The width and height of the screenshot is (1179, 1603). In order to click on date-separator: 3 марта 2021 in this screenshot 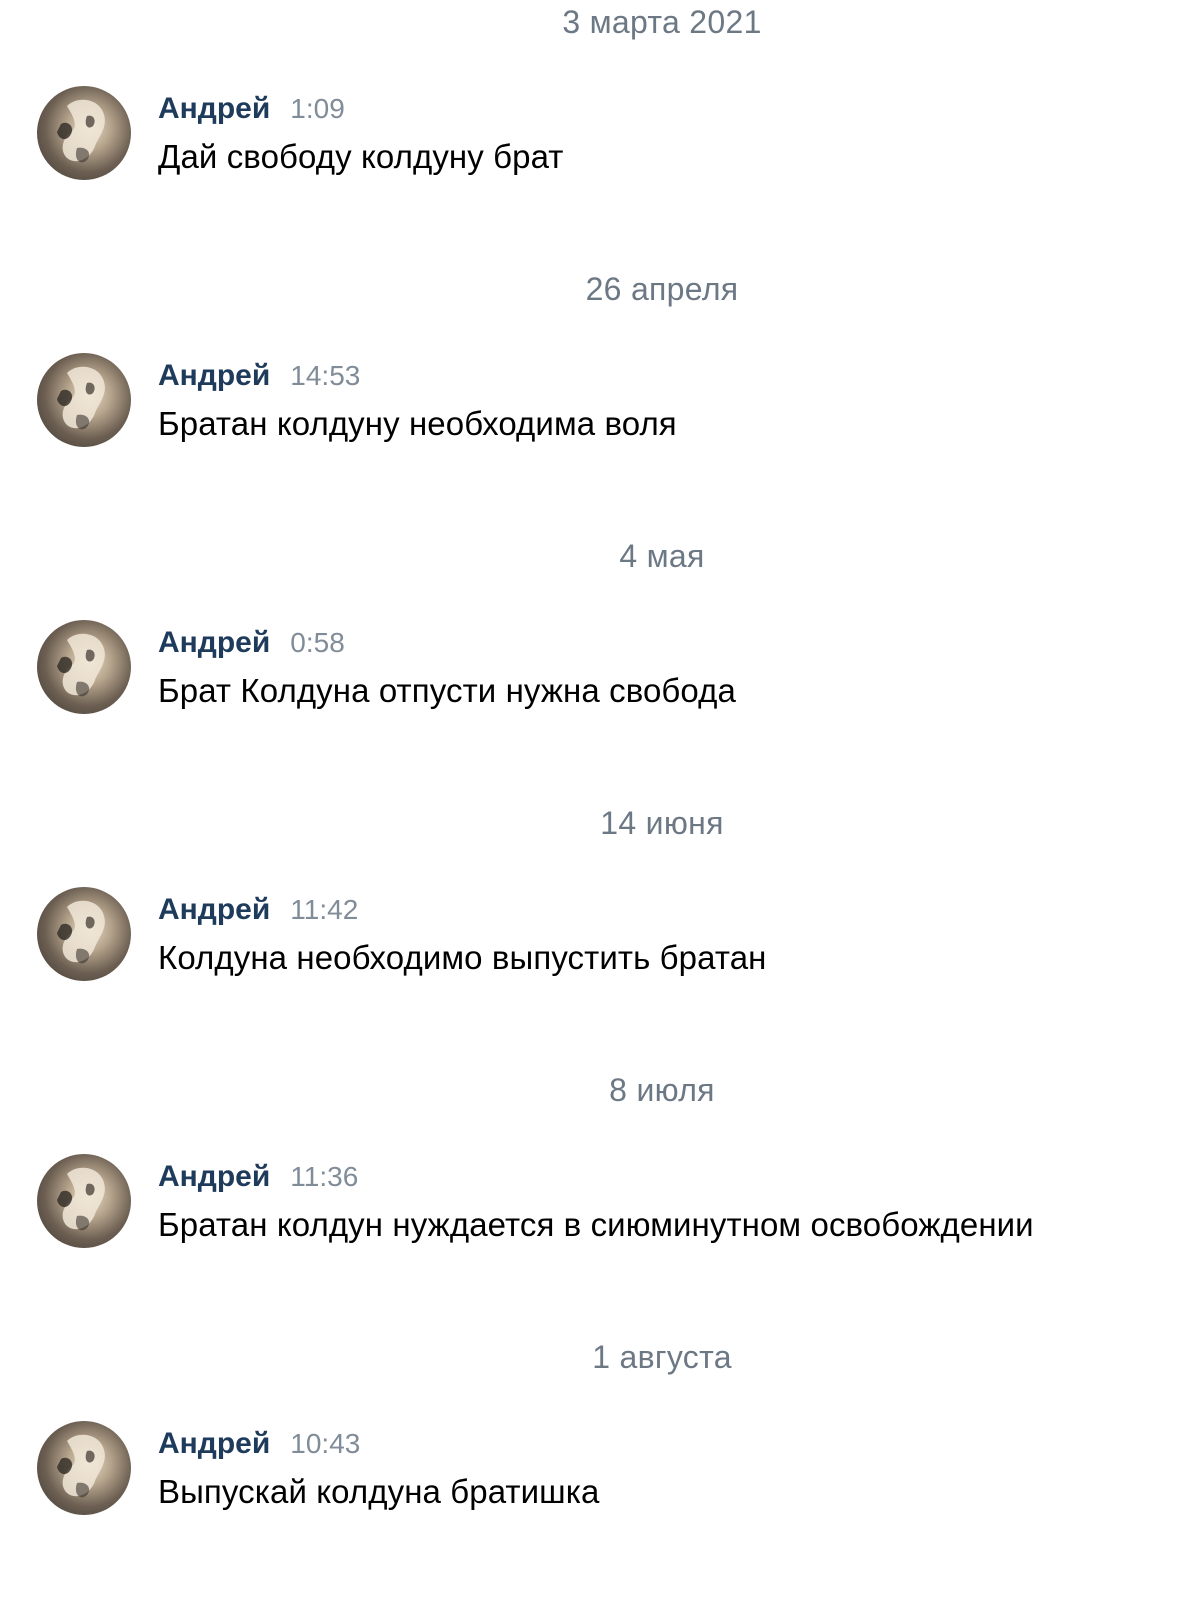, I will do `click(662, 22)`.